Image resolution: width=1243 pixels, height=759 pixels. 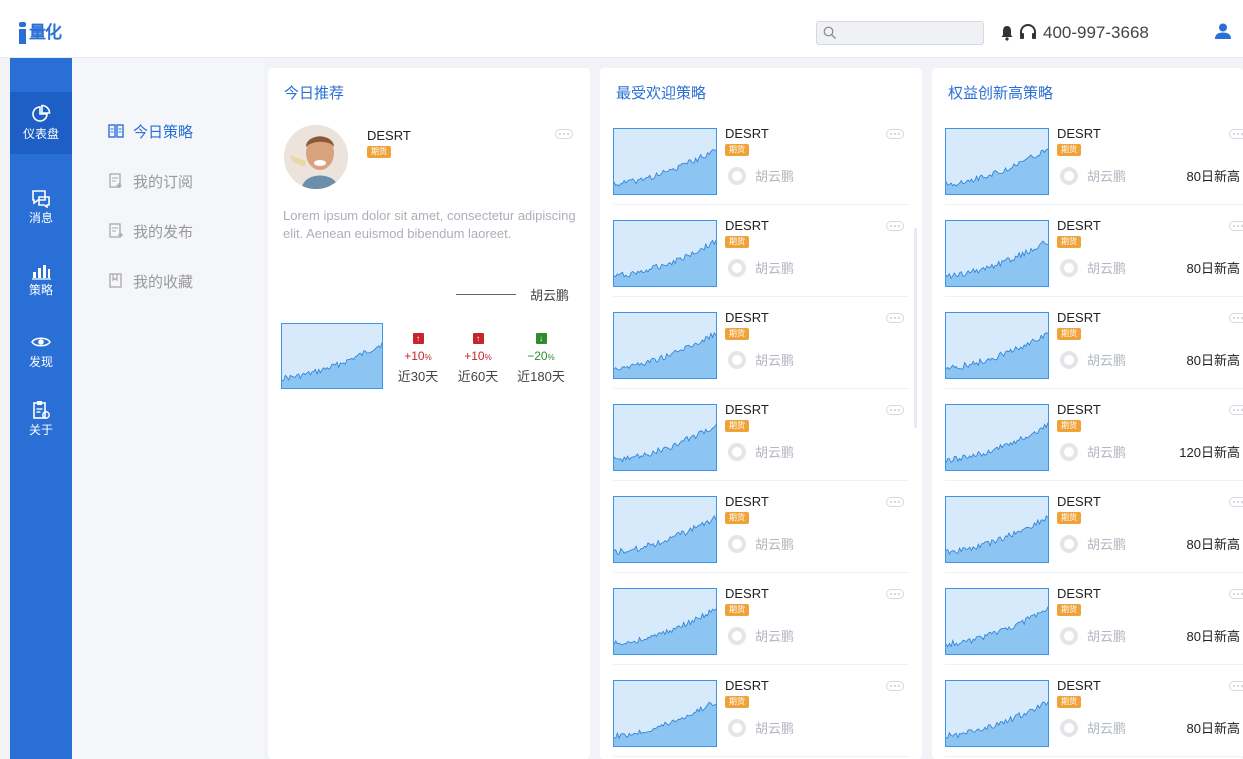 What do you see at coordinates (1213, 636) in the screenshot?
I see `new-high-label: 80日新高` at bounding box center [1213, 636].